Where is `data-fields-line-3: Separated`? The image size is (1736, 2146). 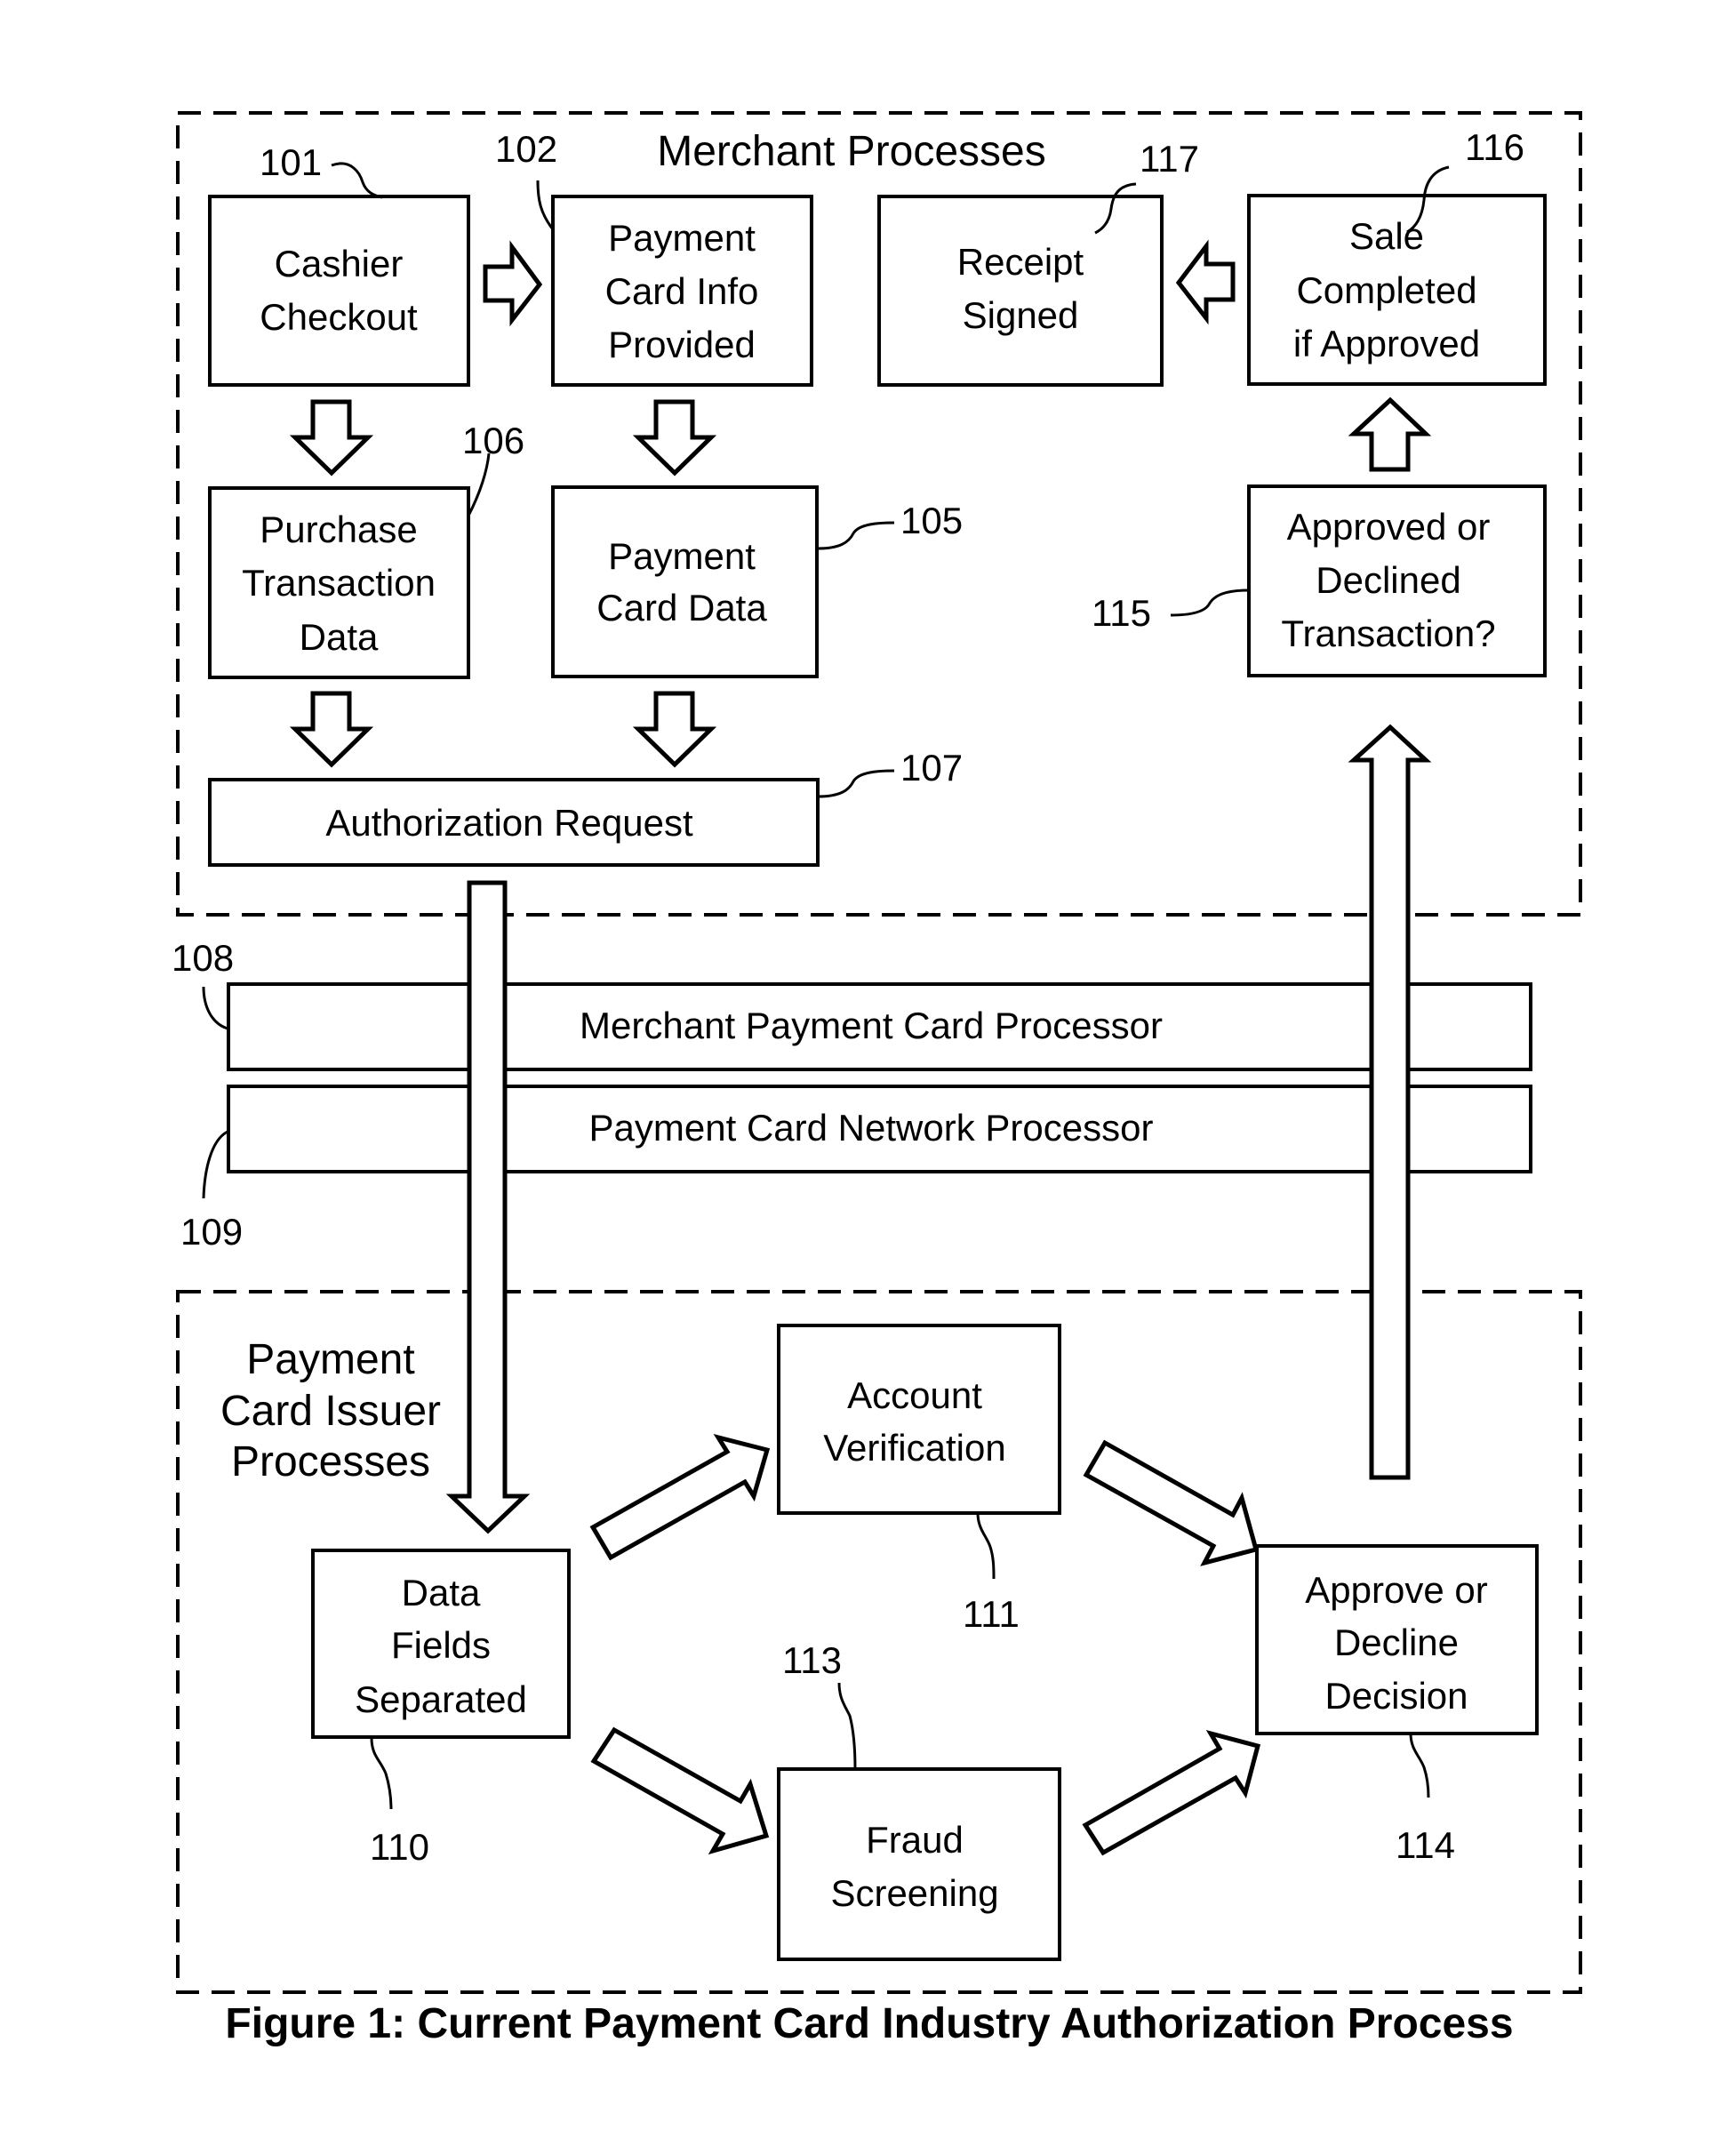 data-fields-line-3: Separated is located at coordinates (441, 1699).